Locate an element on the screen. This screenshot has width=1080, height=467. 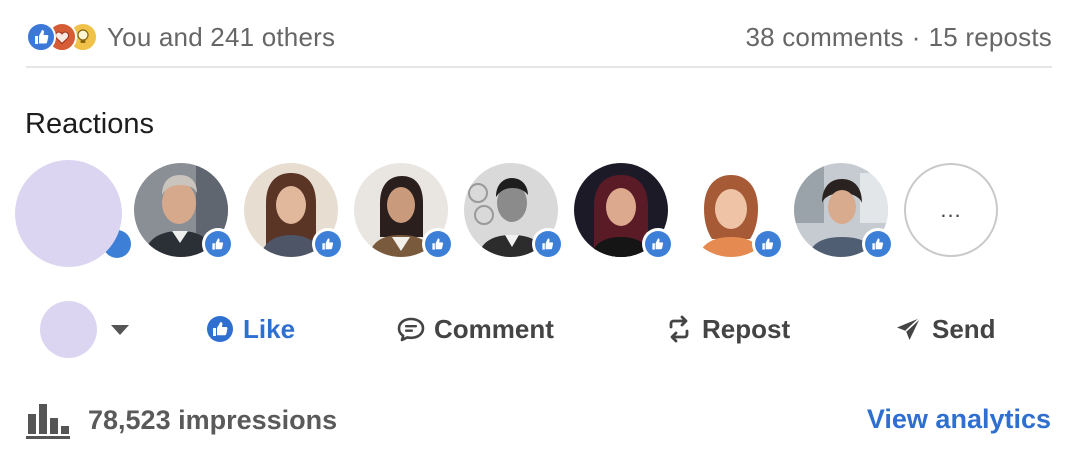
like-button: Like is located at coordinates (250, 329).